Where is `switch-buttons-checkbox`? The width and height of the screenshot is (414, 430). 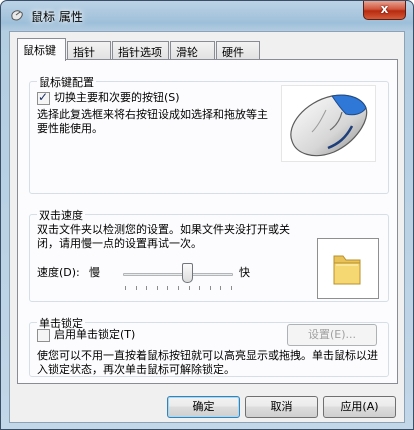 switch-buttons-checkbox is located at coordinates (43, 97).